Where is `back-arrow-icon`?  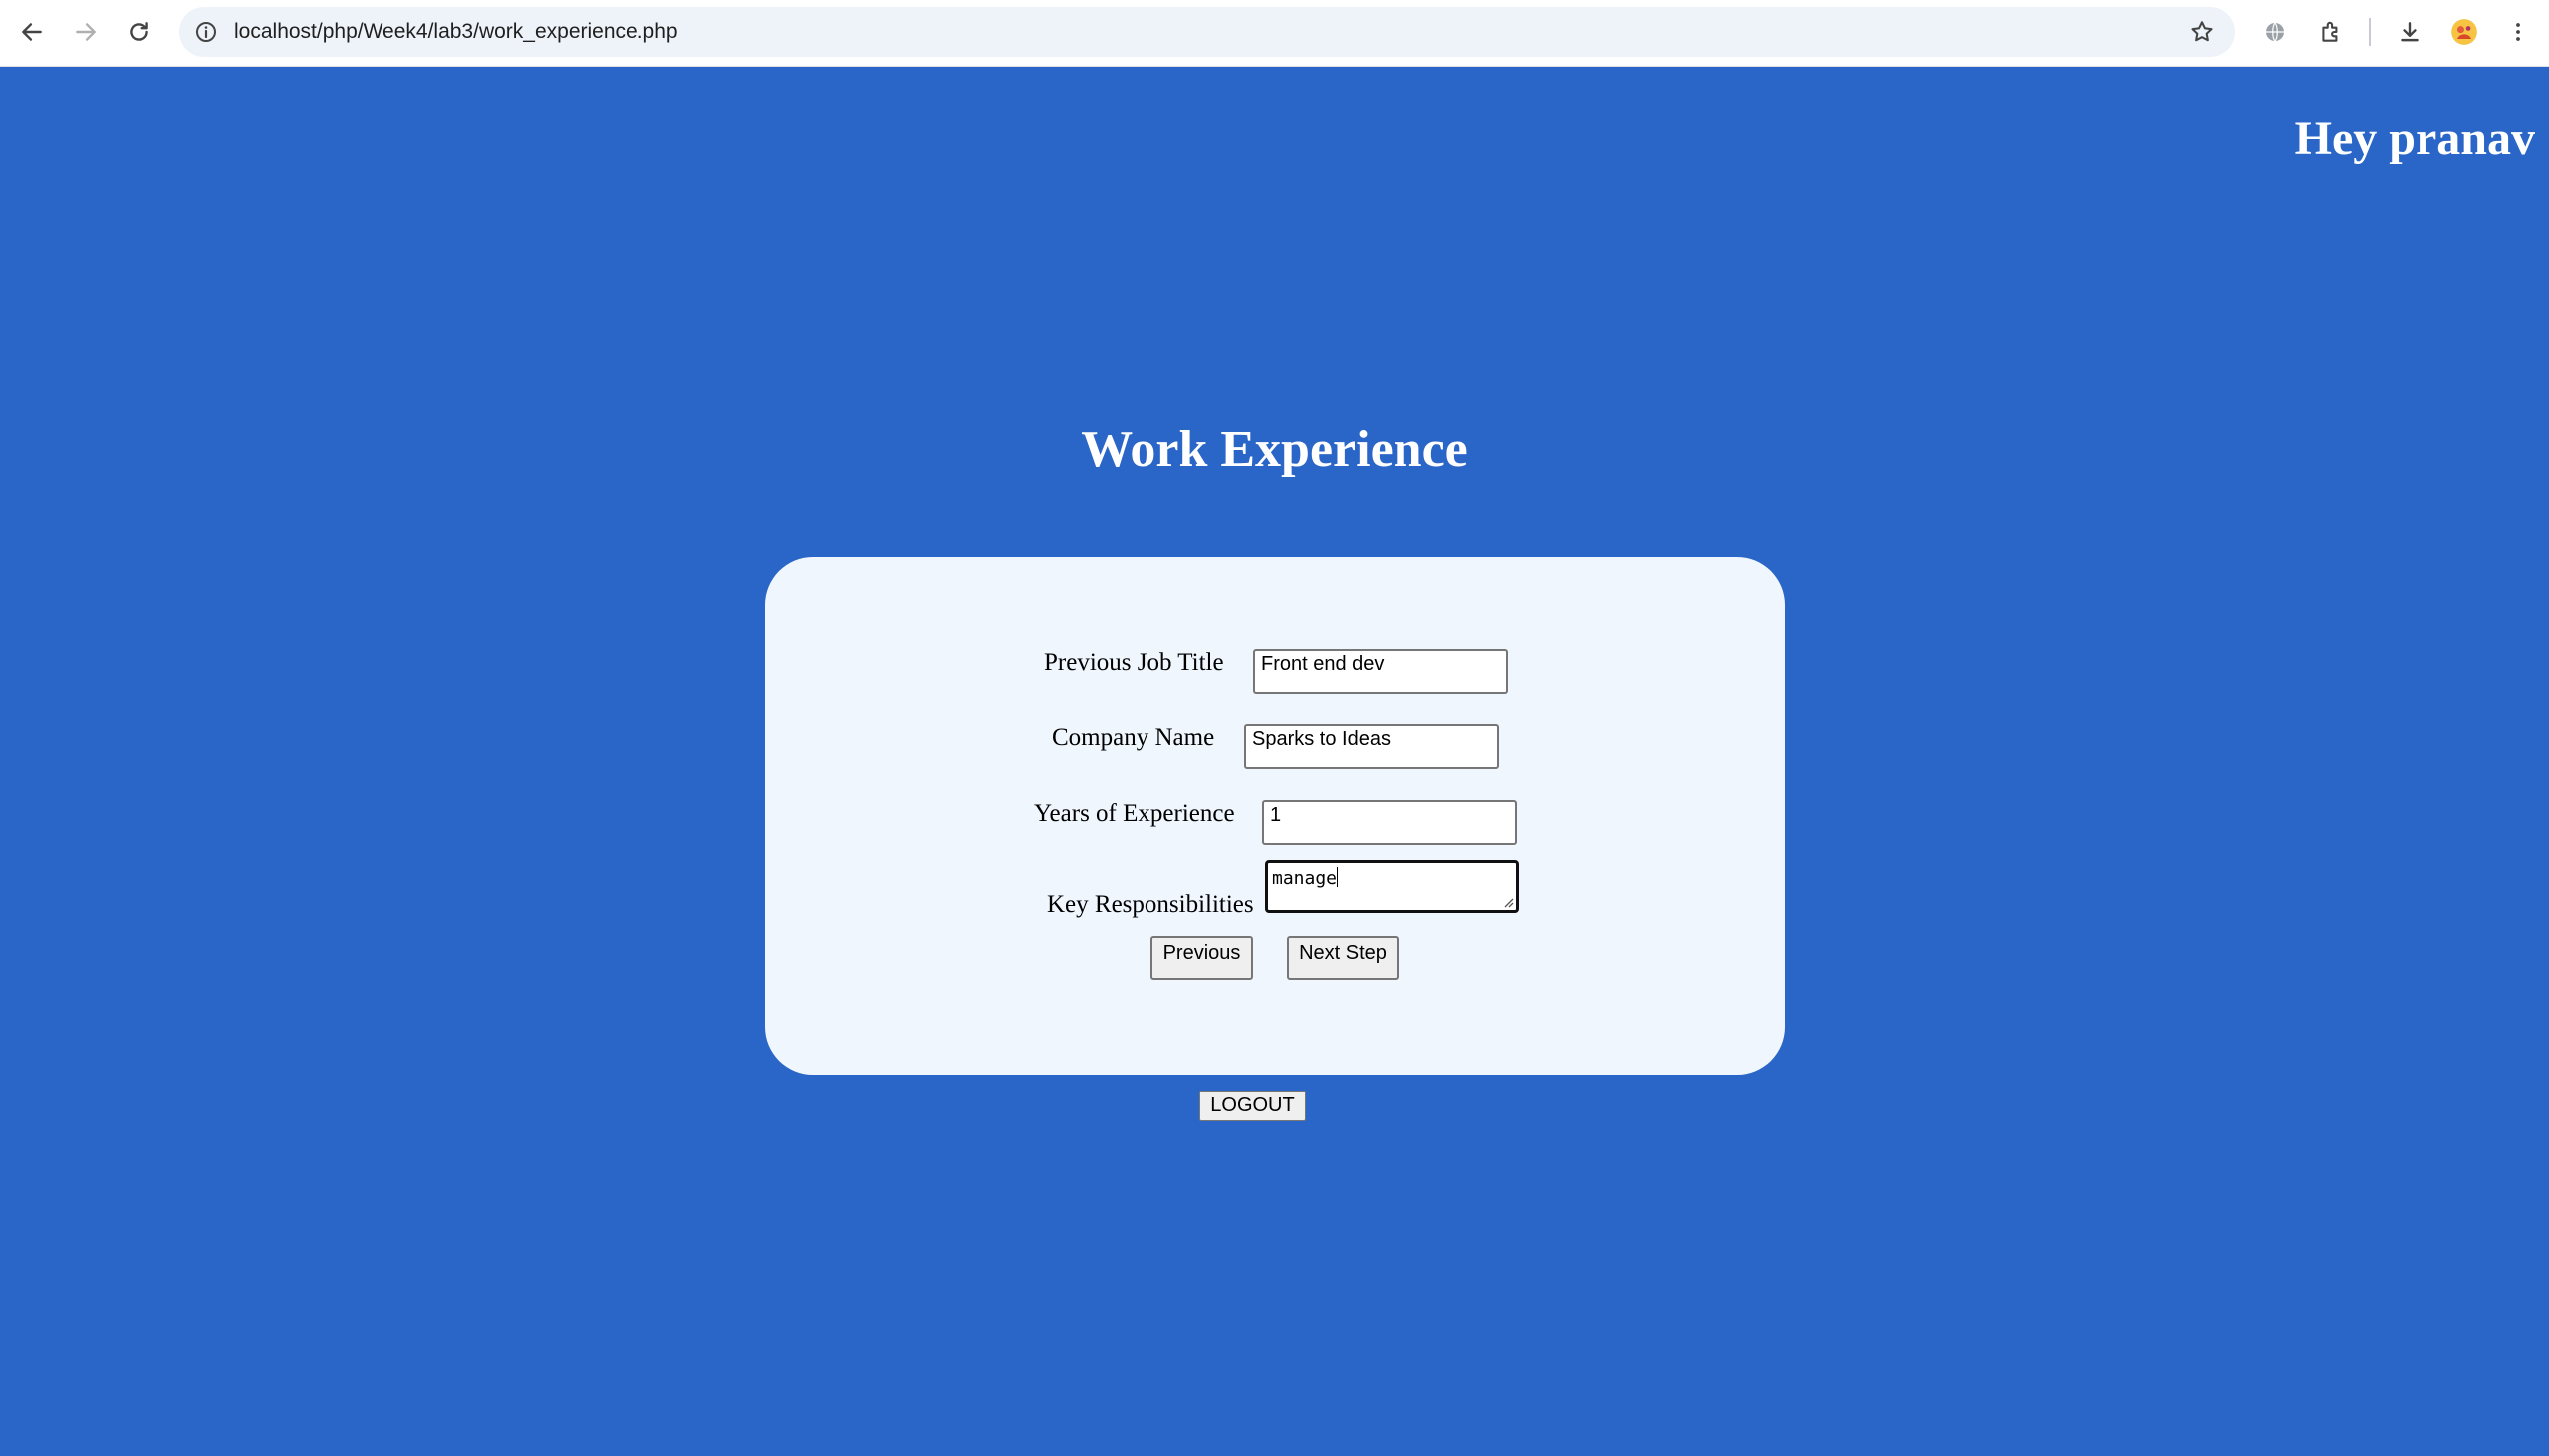 back-arrow-icon is located at coordinates (32, 32).